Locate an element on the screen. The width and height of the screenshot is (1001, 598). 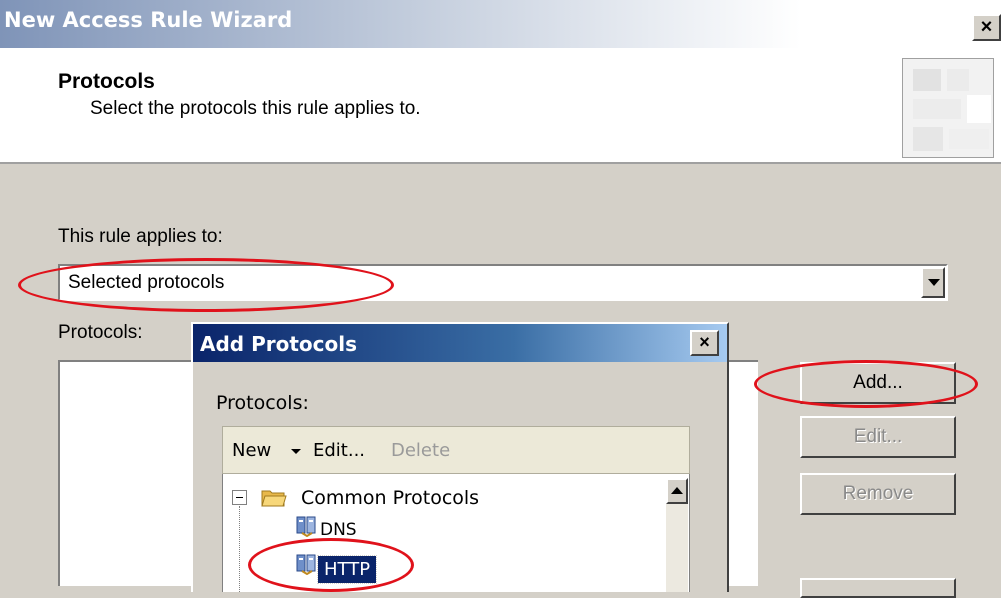
rule-applies-label: This rule applies to: is located at coordinates (140, 237).